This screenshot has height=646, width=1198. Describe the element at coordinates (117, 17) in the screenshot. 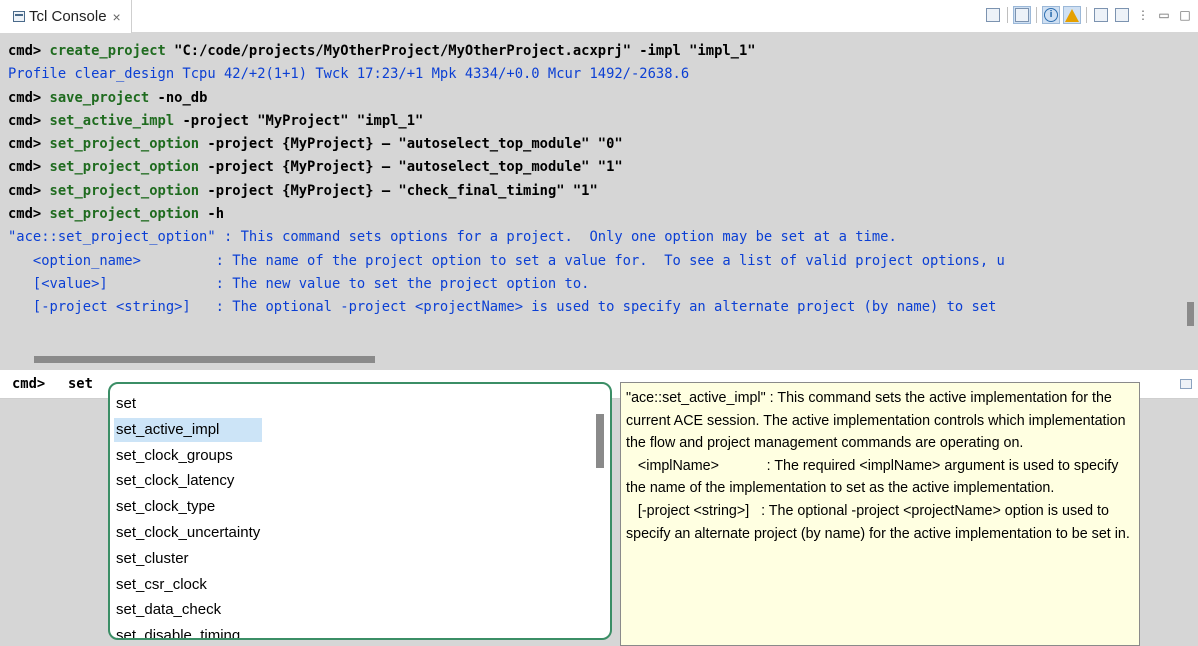

I see `close-icon: ×` at that location.